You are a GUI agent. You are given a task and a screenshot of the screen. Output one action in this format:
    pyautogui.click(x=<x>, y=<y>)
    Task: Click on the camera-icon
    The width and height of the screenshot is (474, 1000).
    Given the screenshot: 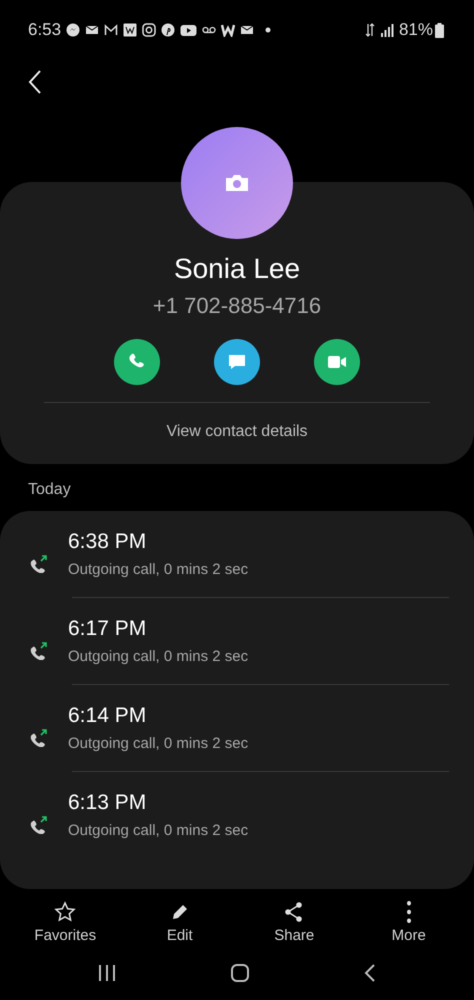 What is the action you would take?
    pyautogui.click(x=237, y=183)
    